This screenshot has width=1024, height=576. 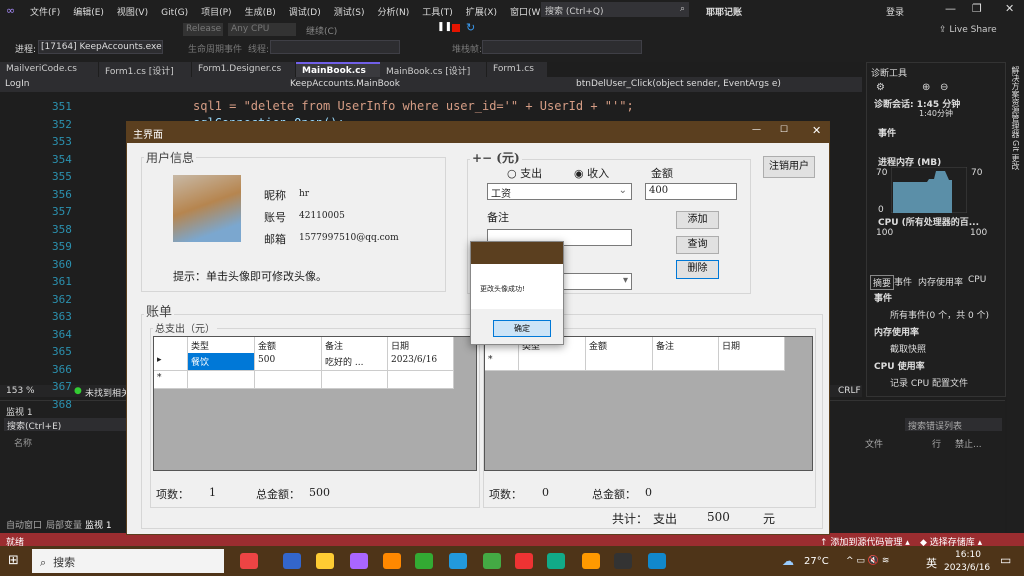 What do you see at coordinates (321, 30) in the screenshot?
I see `continue-button: 继续(C)` at bounding box center [321, 30].